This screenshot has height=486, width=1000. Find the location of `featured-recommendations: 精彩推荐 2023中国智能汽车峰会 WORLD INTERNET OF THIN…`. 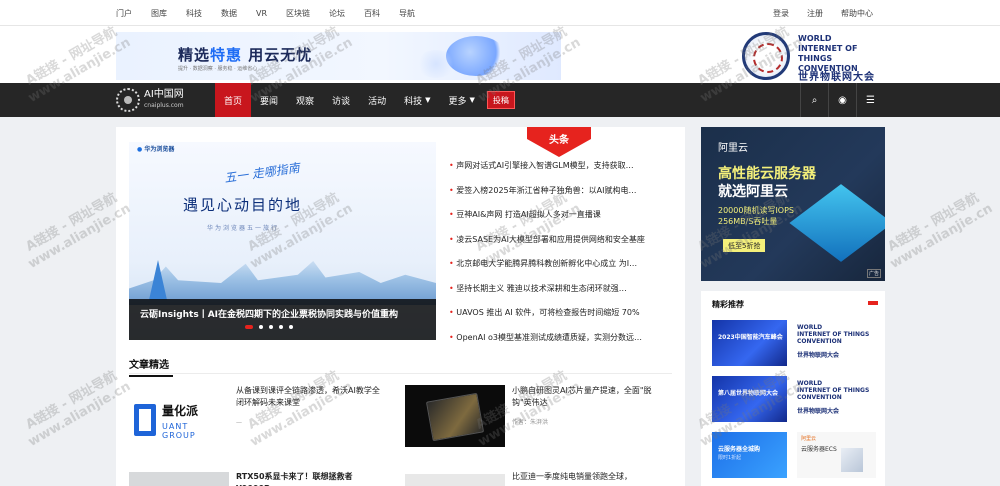

featured-recommendations: 精彩推荐 2023中国智能汽车峰会 WORLD INTERNET OF THIN… is located at coordinates (793, 388).